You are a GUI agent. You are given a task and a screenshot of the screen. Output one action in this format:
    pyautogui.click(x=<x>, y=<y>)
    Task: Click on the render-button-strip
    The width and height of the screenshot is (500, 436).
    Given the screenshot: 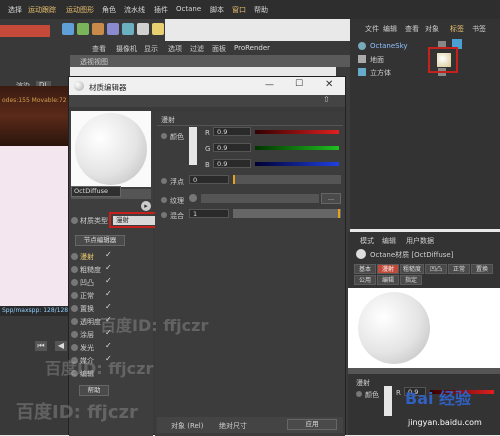 What is the action you would take?
    pyautogui.click(x=25, y=31)
    